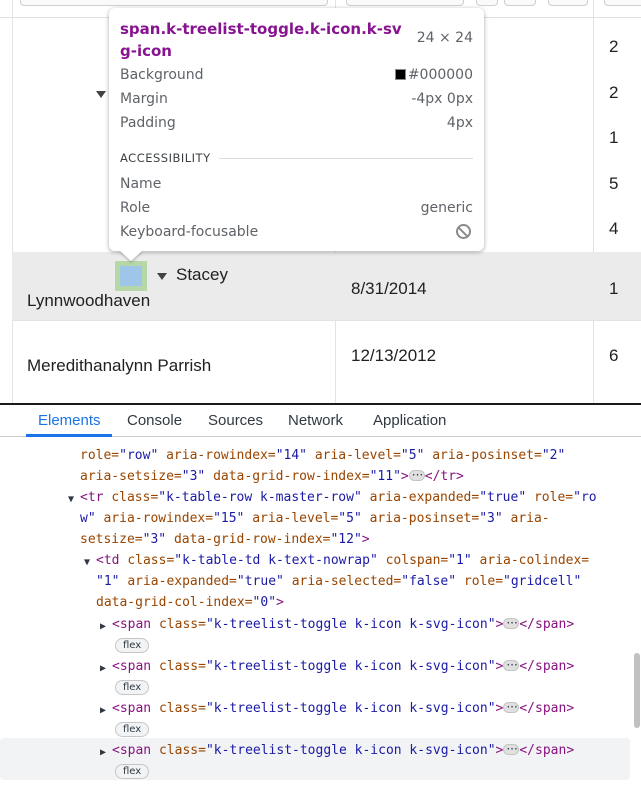 Image resolution: width=641 pixels, height=786 pixels. I want to click on row-name: Meredithanalynn Parrish, so click(119, 365).